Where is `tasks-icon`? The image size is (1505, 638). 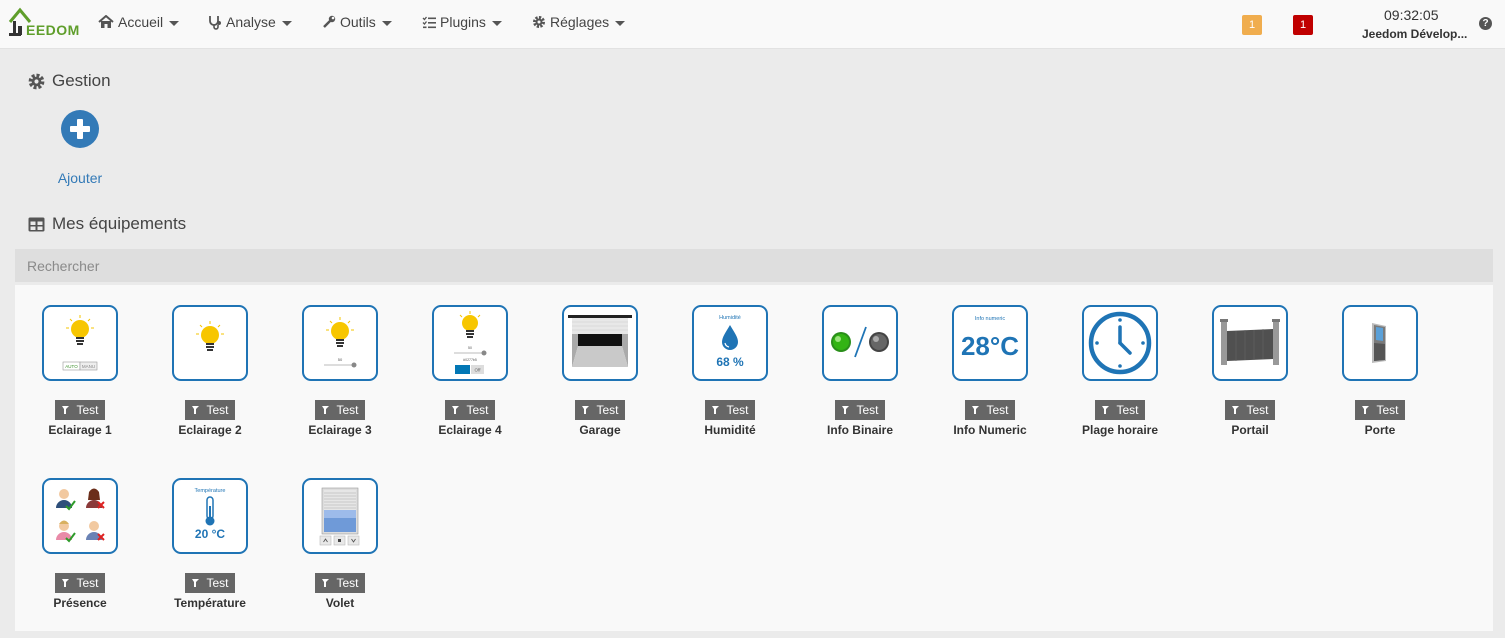 tasks-icon is located at coordinates (429, 22).